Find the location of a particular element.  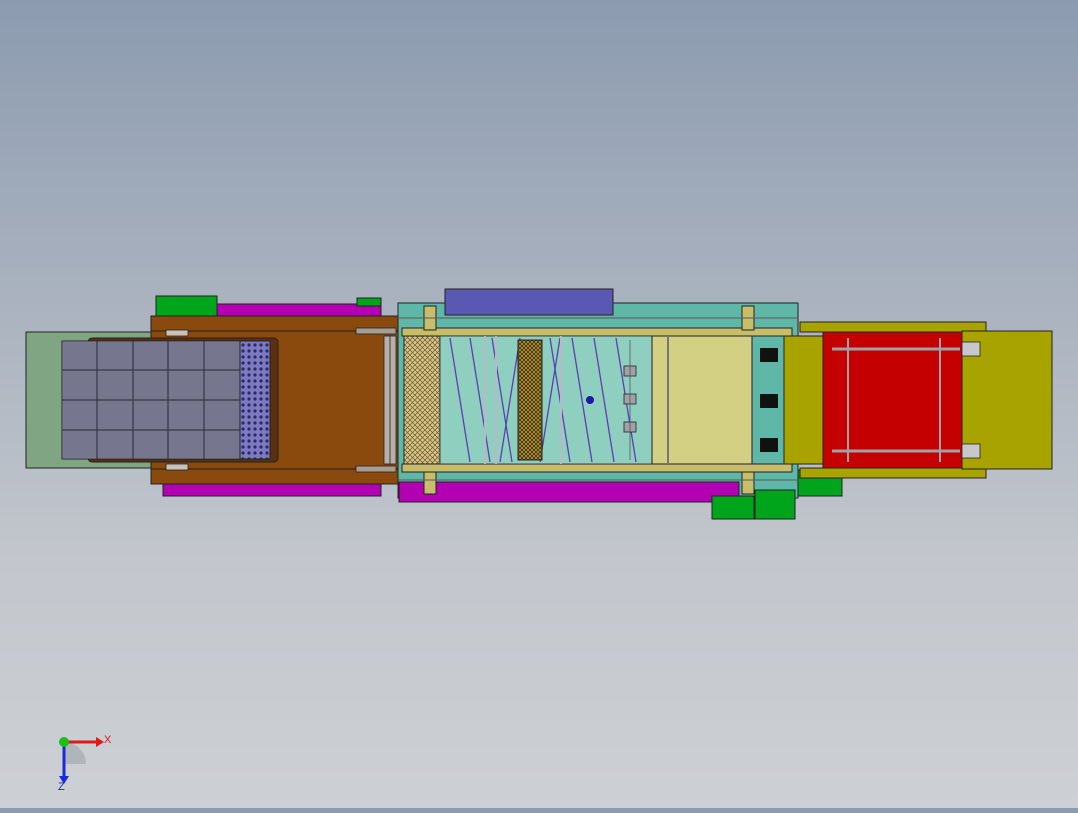

wire-grid is located at coordinates (546, 400).